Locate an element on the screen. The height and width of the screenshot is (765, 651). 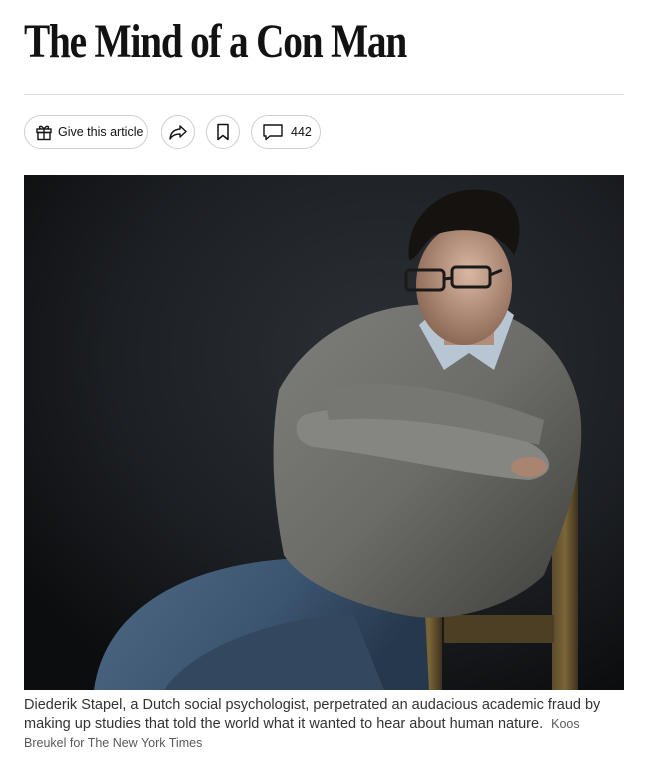
give-article-button: Give this article is located at coordinates (86, 132).